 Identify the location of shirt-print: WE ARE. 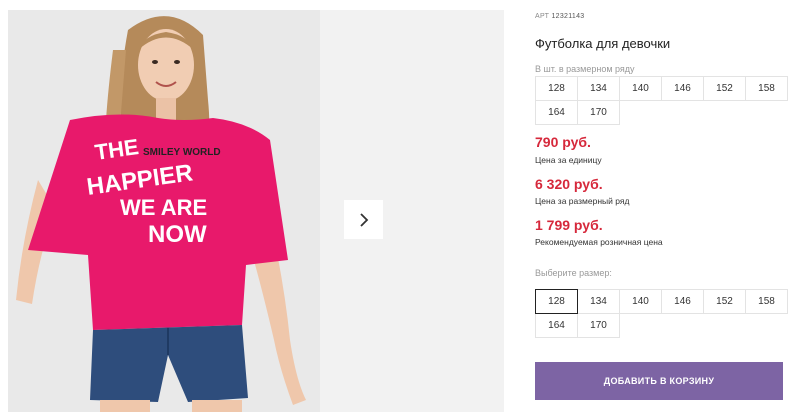
(163, 207).